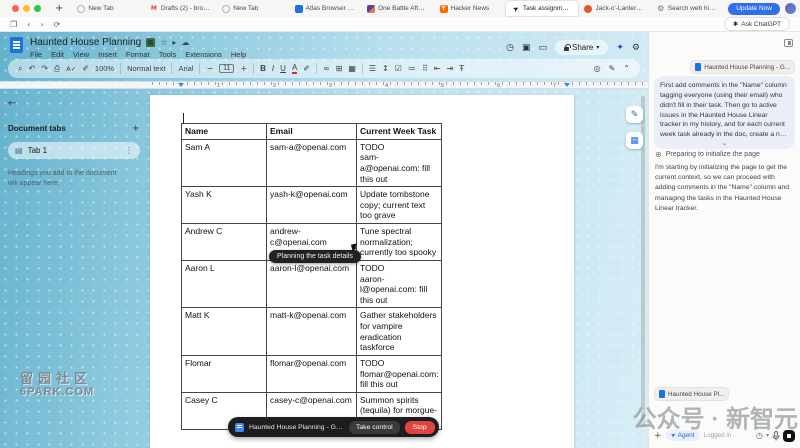 This screenshot has width=800, height=448. What do you see at coordinates (324, 85) in the screenshot?
I see `horizontal-ruler: 1 2 3 4 5 6 7` at bounding box center [324, 85].